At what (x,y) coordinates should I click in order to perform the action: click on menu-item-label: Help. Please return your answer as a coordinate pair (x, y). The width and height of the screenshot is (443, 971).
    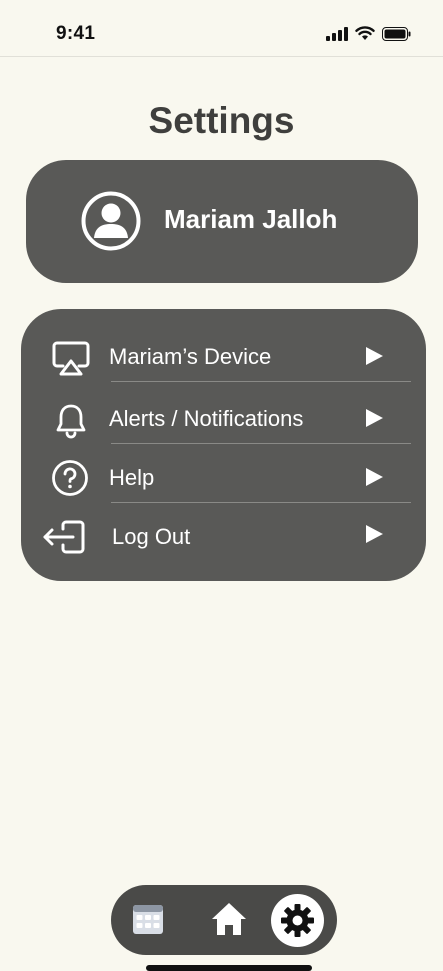
    Looking at the image, I should click on (132, 477).